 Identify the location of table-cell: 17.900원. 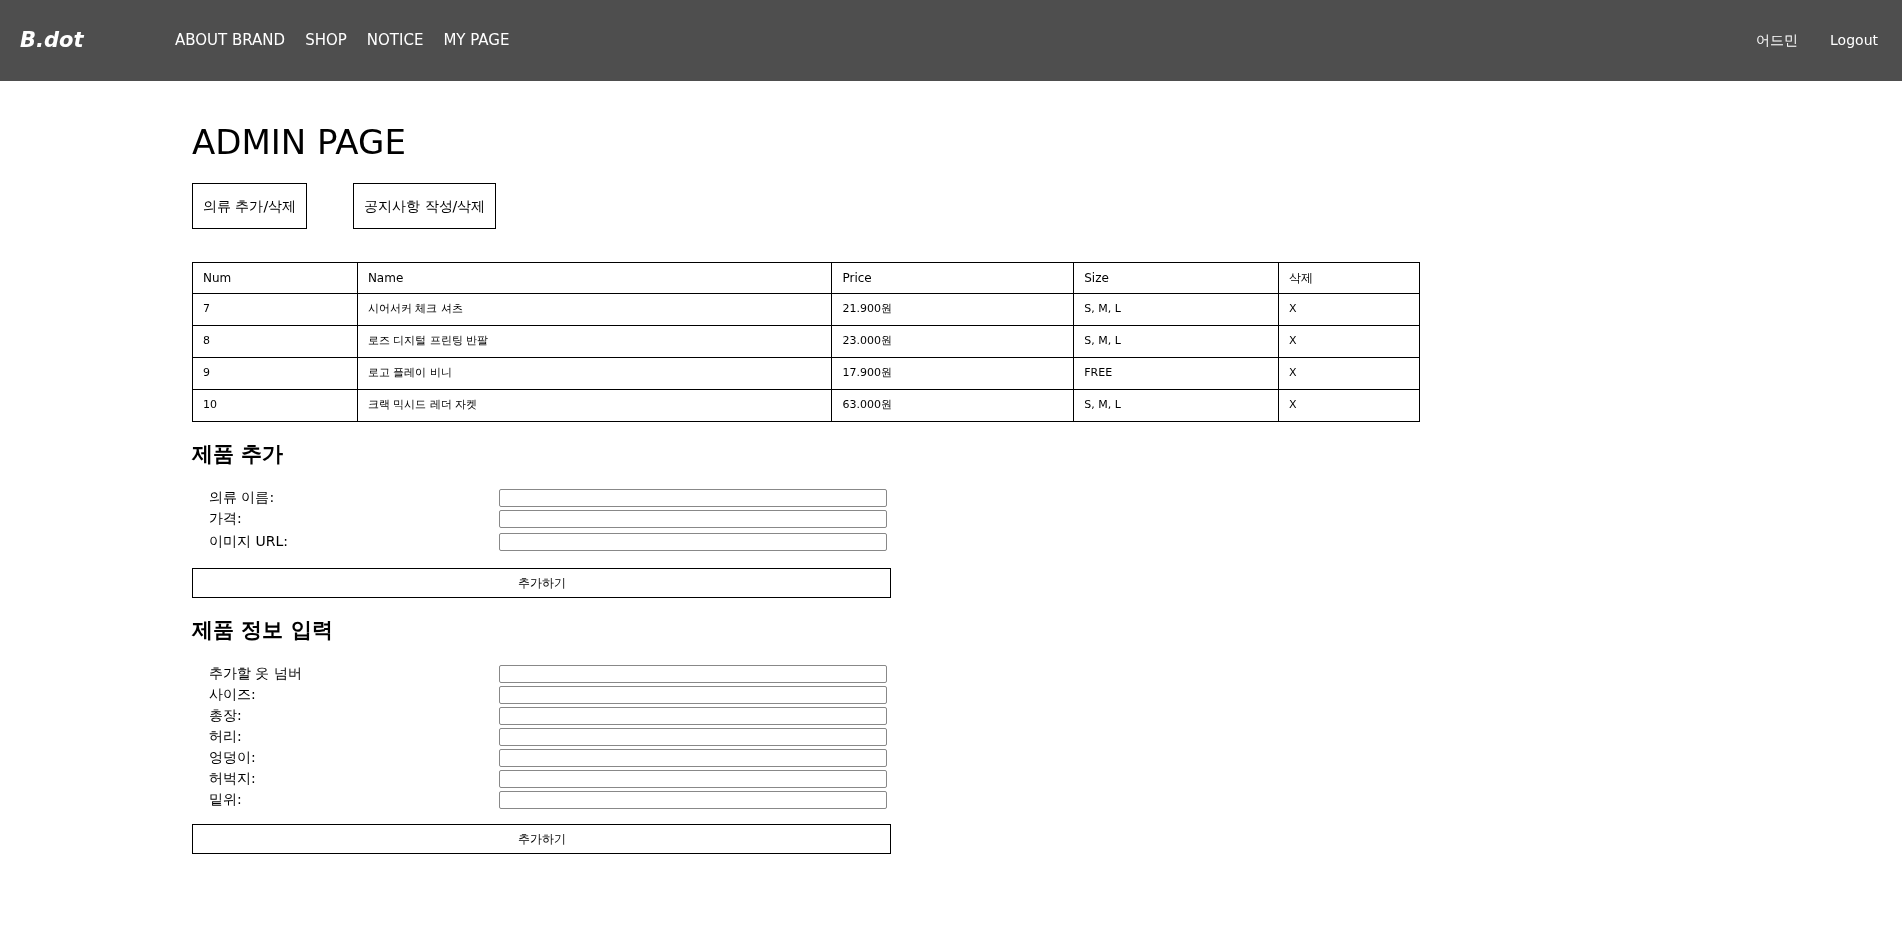
(952, 373).